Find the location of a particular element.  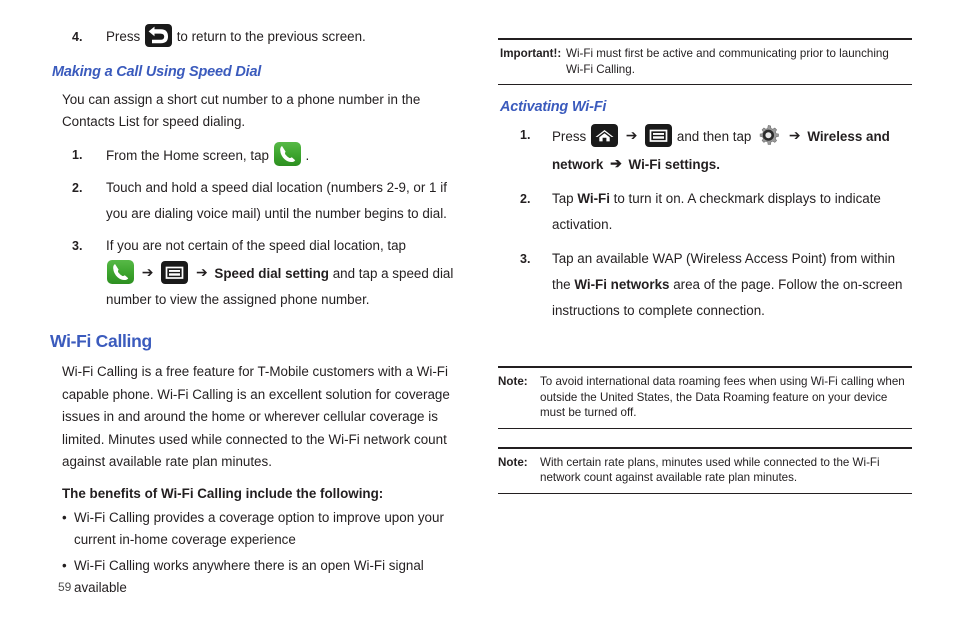

step-bold-text: Wi-Fi settings. is located at coordinates (674, 164).